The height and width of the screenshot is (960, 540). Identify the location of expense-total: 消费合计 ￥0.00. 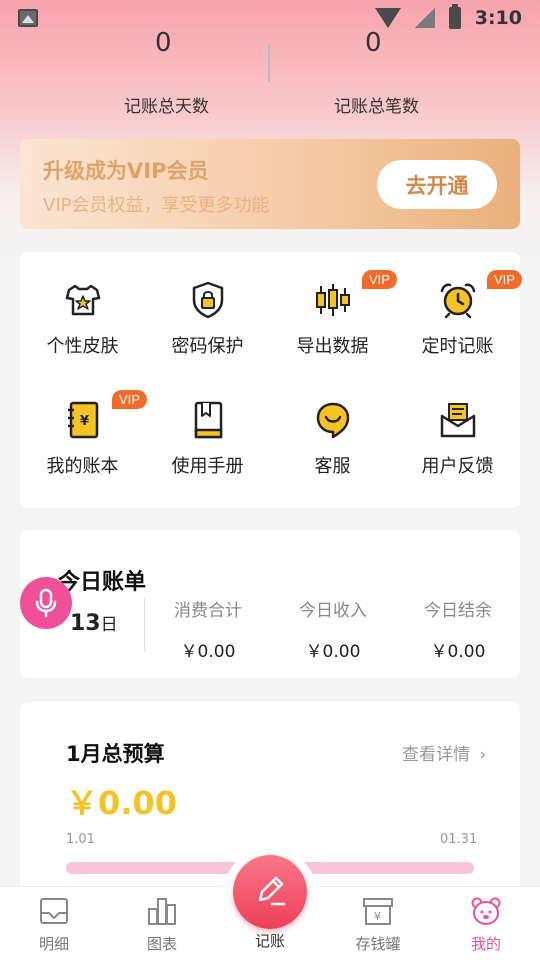
(208, 629).